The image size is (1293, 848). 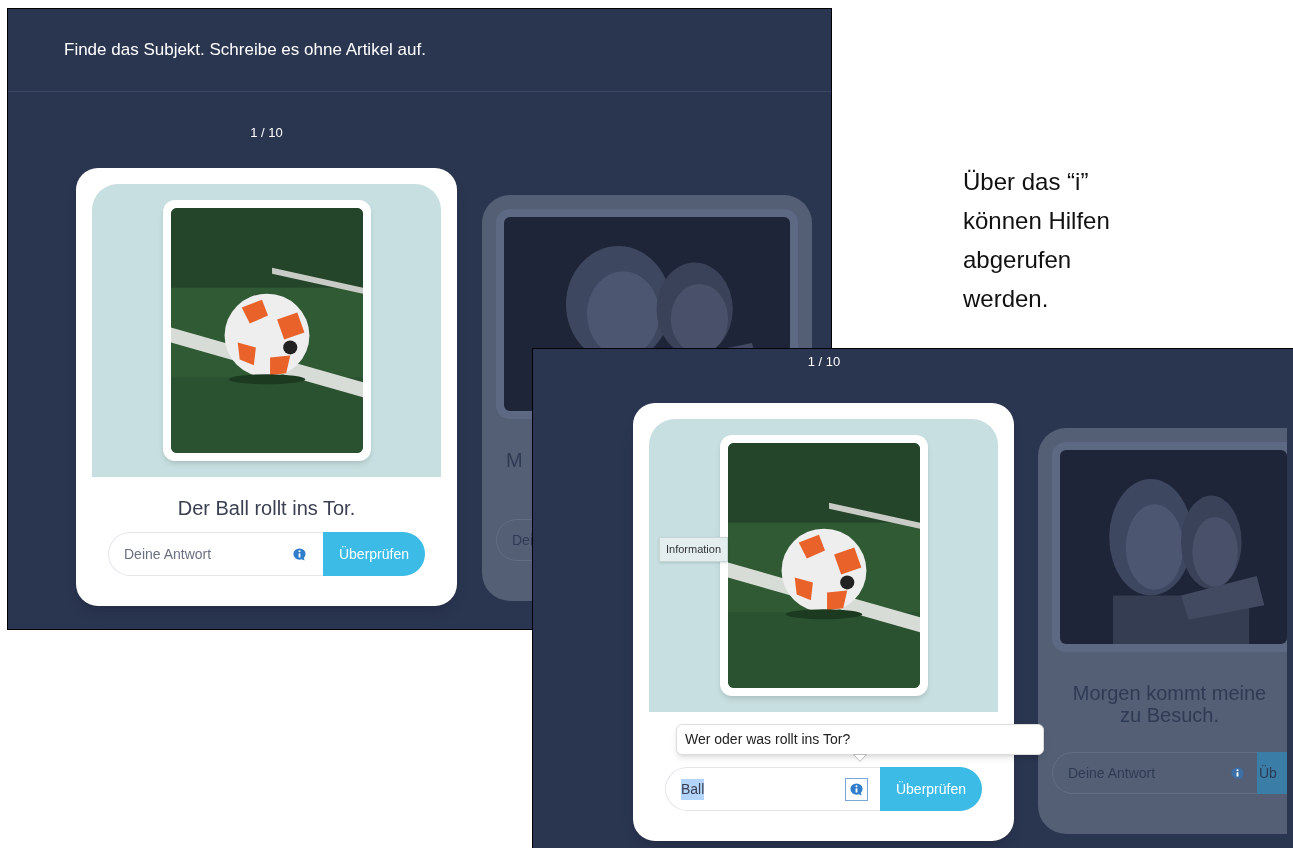 What do you see at coordinates (860, 739) in the screenshot?
I see `hint-bubble: Wer oder was rollt ins Tor?` at bounding box center [860, 739].